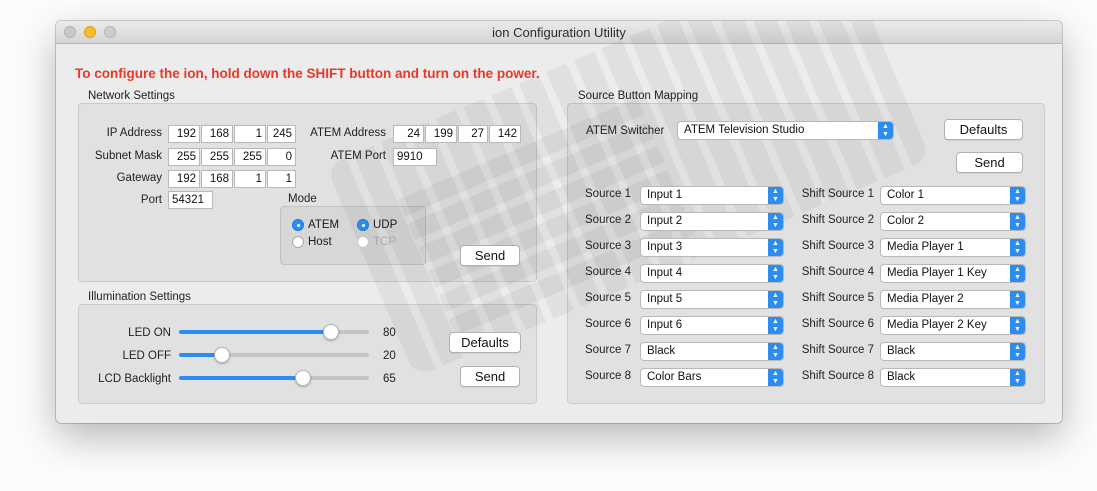 The height and width of the screenshot is (491, 1097). What do you see at coordinates (625, 131) in the screenshot?
I see `atem-switcher-label: ATEM Switcher` at bounding box center [625, 131].